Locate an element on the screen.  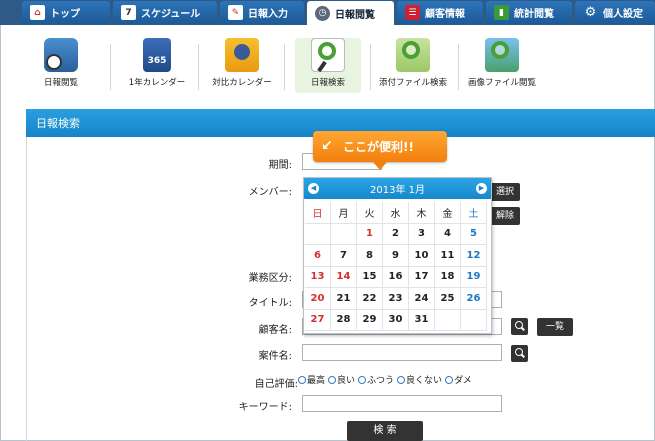
tool-year-calendar: 365 1年カレンダー is located at coordinates (157, 65).